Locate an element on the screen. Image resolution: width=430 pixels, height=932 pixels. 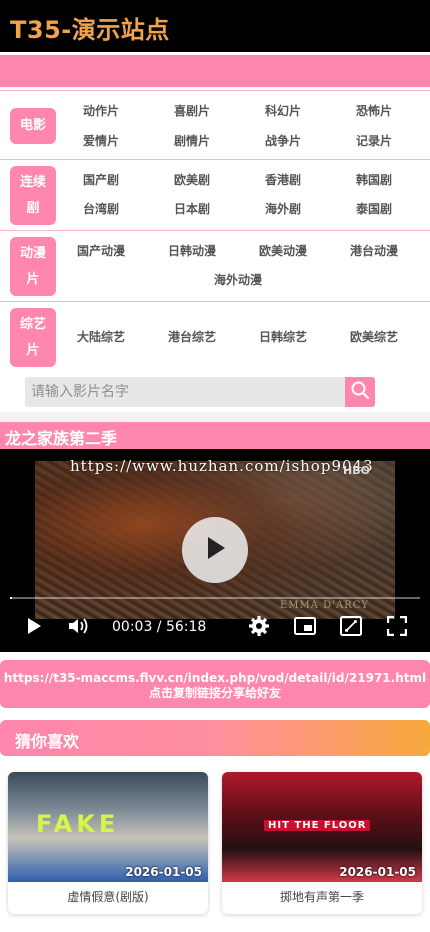
site-title: T35-演示站点 is located at coordinates (90, 27).